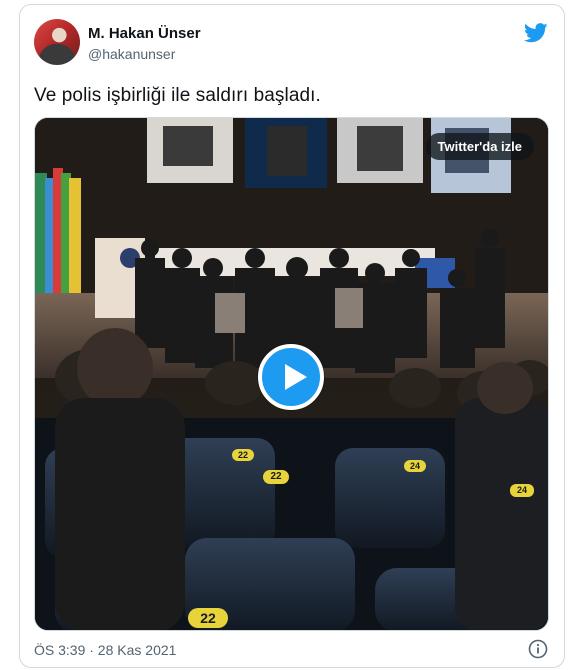 Image resolution: width=578 pixels, height=670 pixels. I want to click on tweet-timestamp: ÖS 3:39 · 28 Kas 2021, so click(105, 650).